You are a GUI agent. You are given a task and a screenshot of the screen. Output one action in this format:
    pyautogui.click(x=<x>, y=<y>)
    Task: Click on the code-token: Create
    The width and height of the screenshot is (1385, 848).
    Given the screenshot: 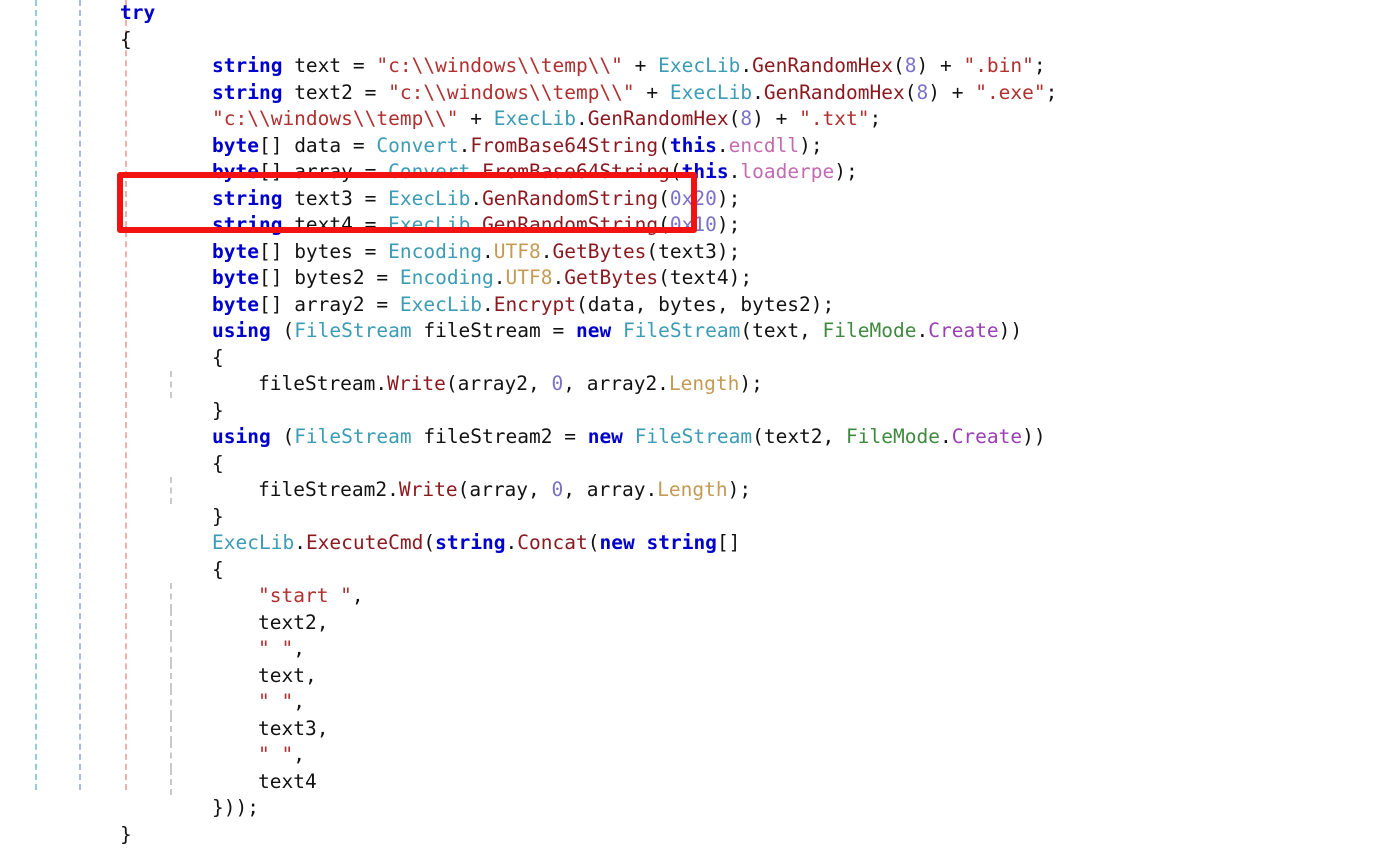 What is the action you would take?
    pyautogui.click(x=987, y=436)
    